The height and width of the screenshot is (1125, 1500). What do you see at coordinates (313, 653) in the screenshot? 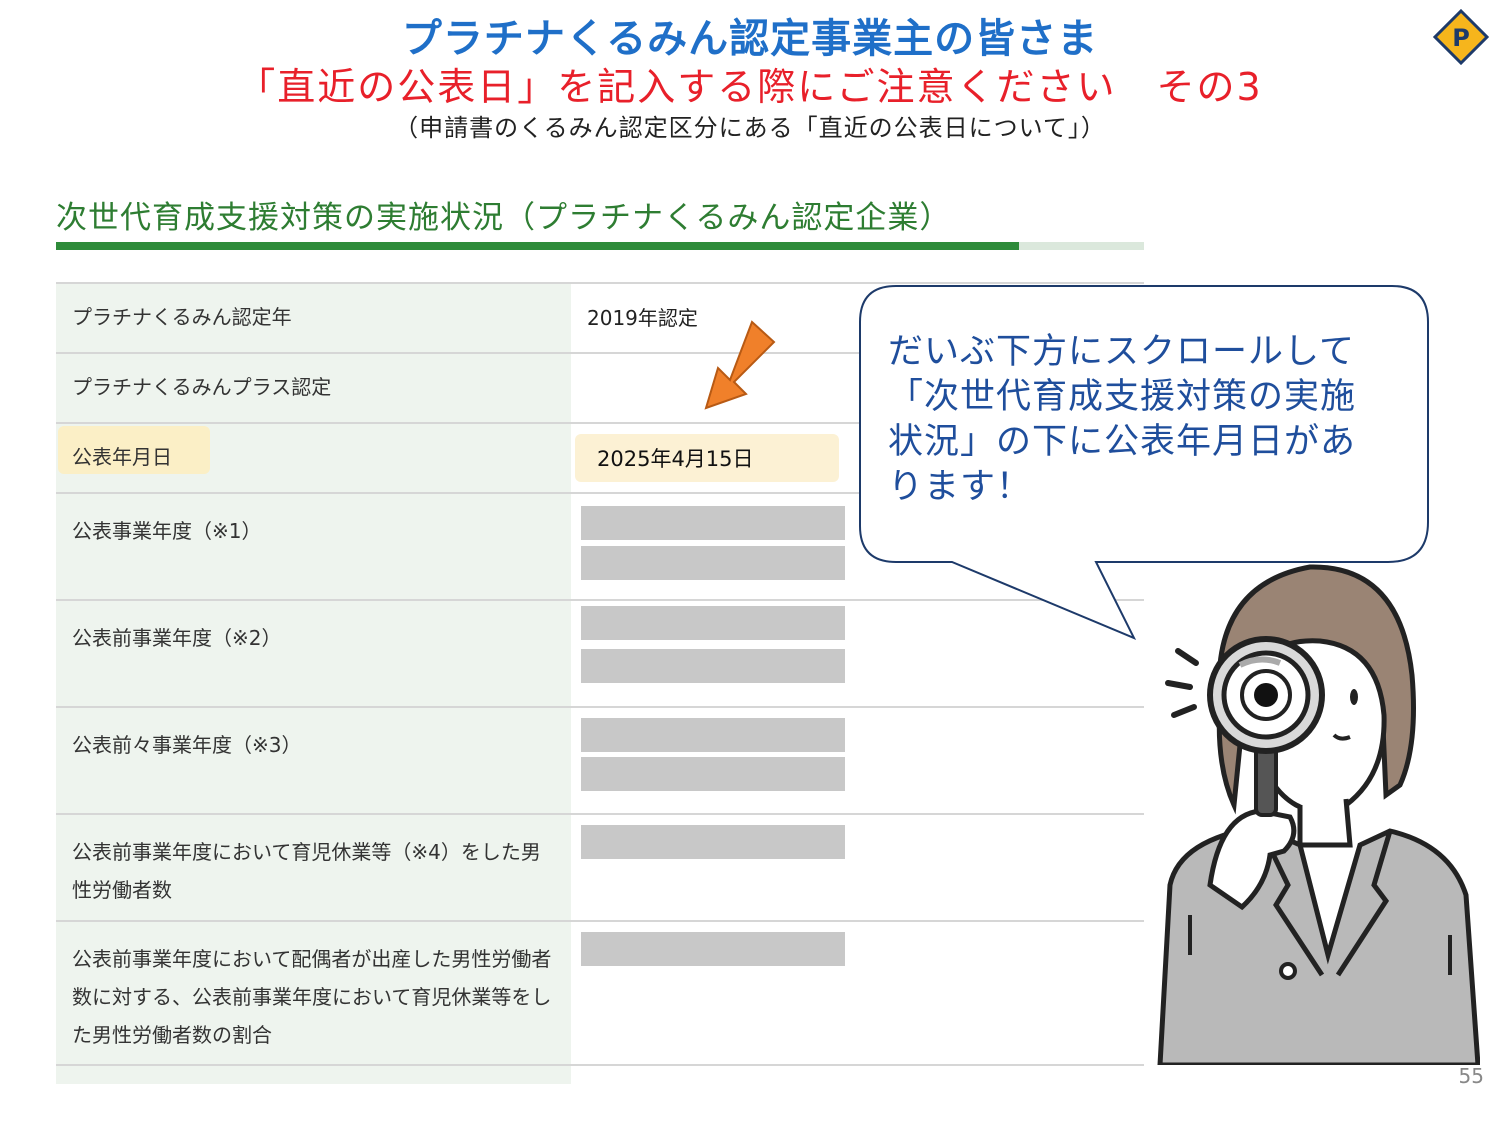
I see `row-label: 公表前事業年度（※2）` at bounding box center [313, 653].